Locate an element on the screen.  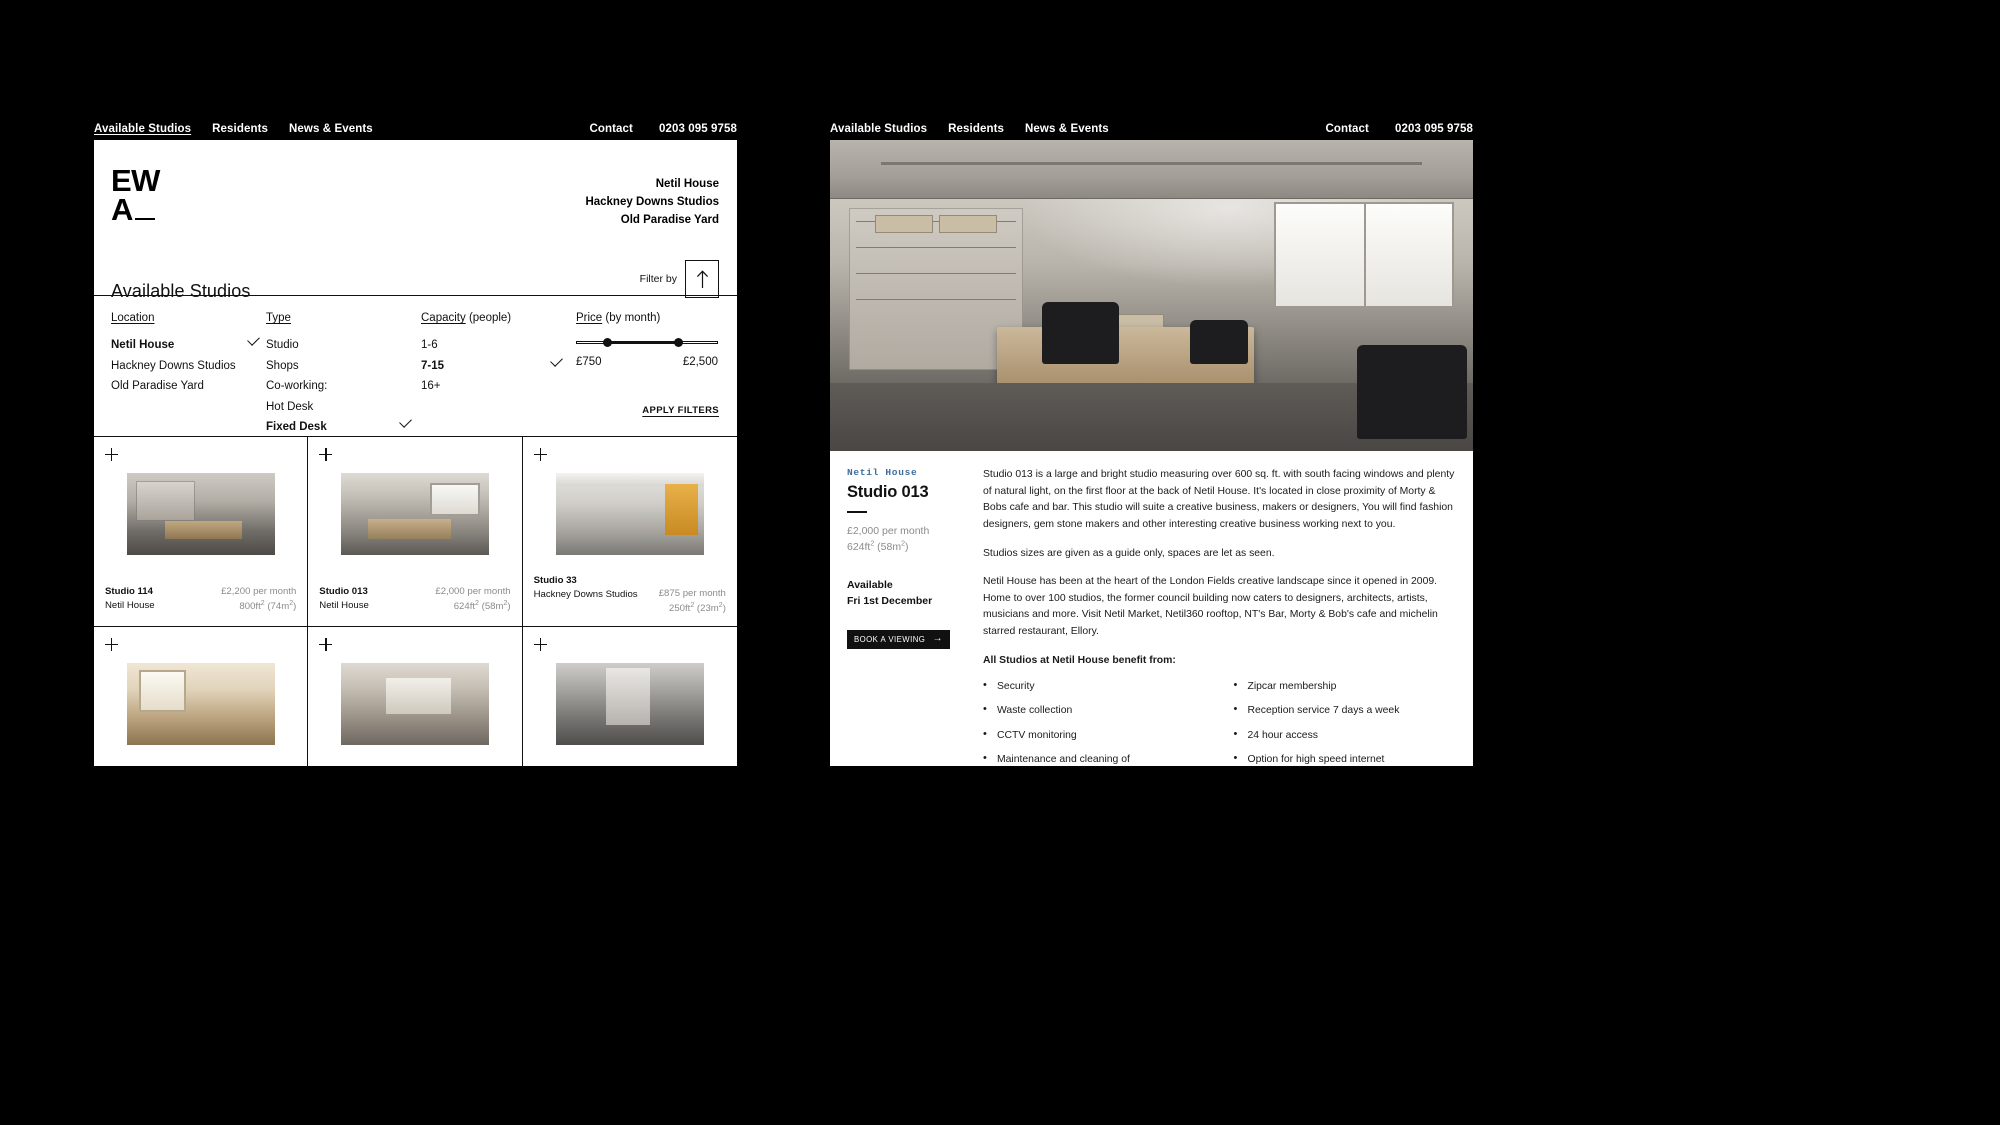
filter-heading-location: Location is located at coordinates (133, 318).